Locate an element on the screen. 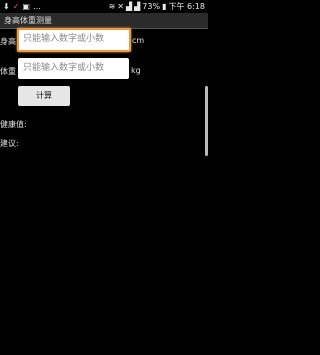  download-icon: ⬇ is located at coordinates (6, 6).